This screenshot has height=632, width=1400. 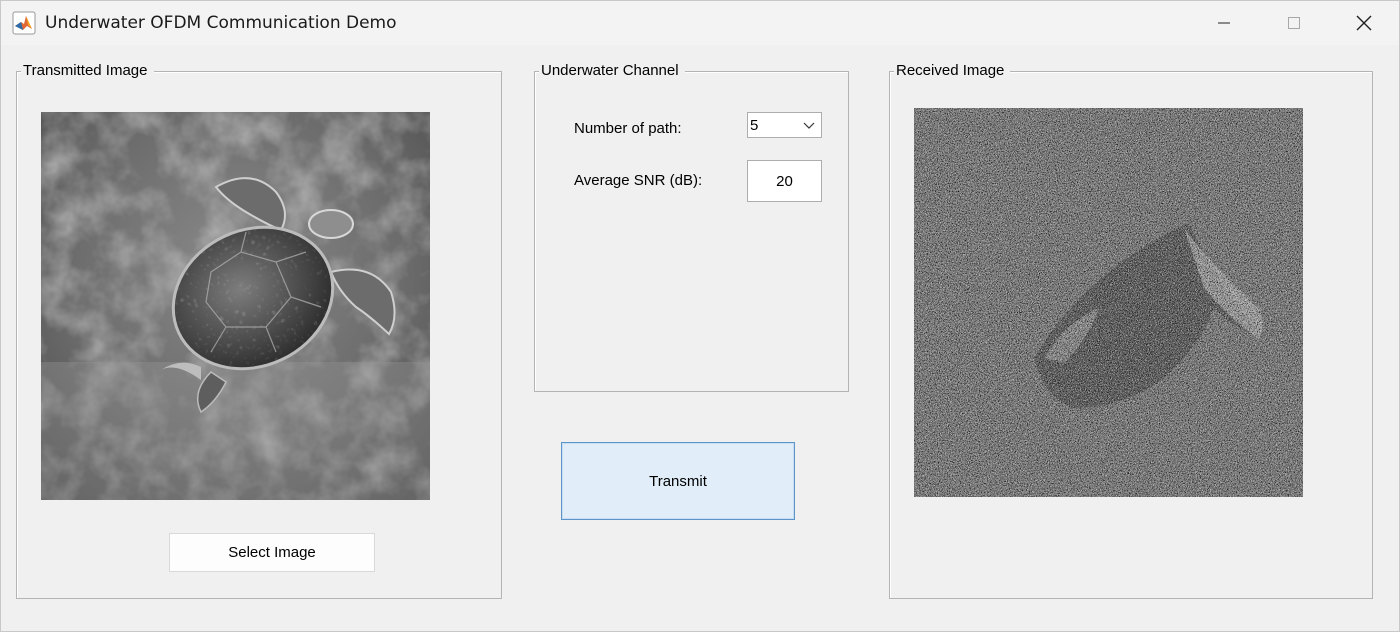 What do you see at coordinates (809, 125) in the screenshot?
I see `chevron-down-icon` at bounding box center [809, 125].